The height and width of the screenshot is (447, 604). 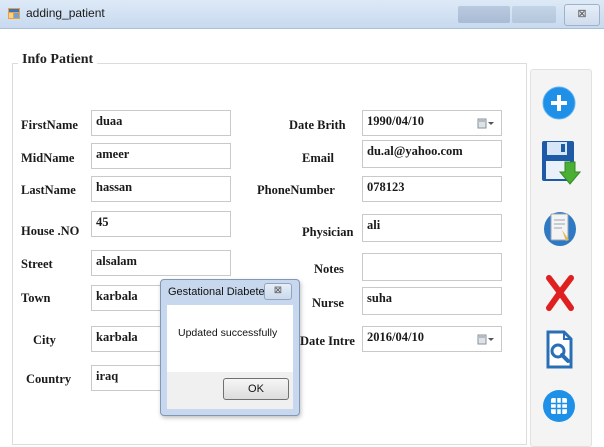 I want to click on search-document-icon, so click(x=560, y=350).